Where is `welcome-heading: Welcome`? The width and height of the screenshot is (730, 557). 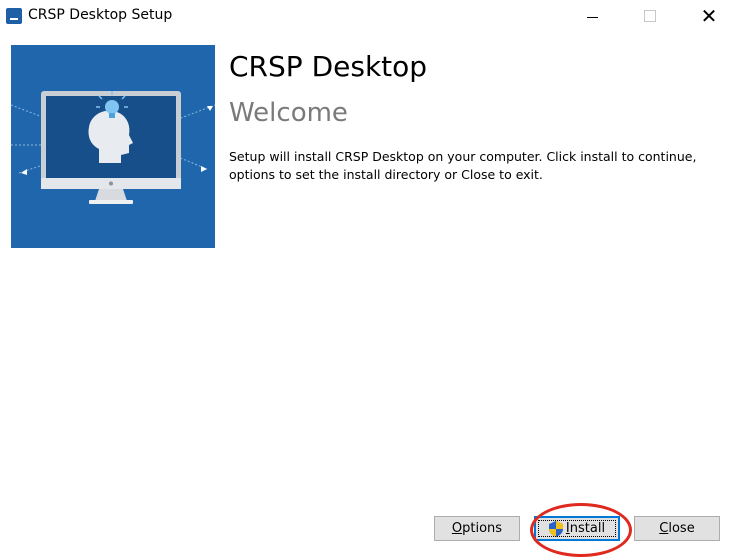
welcome-heading: Welcome is located at coordinates (288, 113).